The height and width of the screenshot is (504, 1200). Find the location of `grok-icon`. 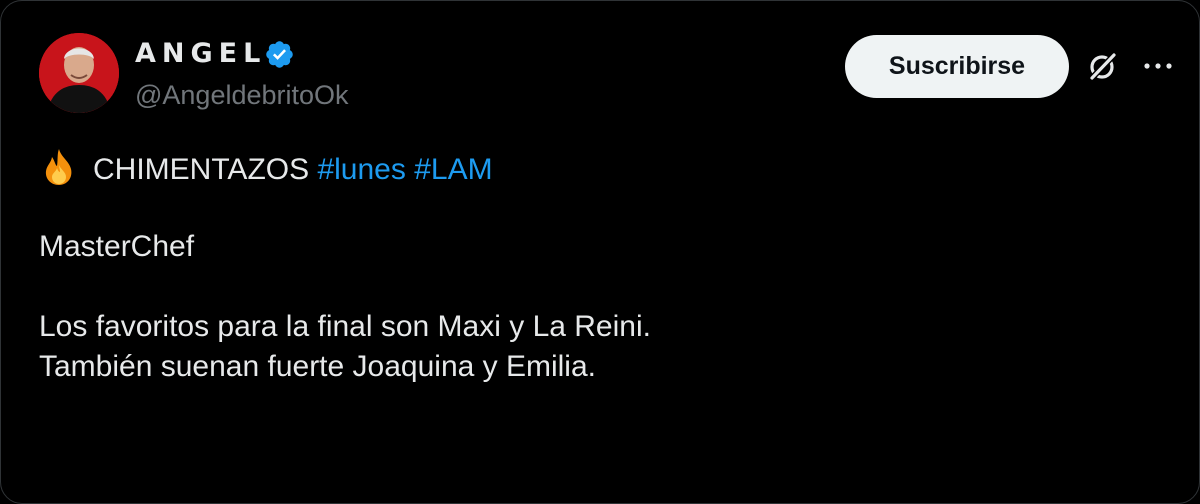

grok-icon is located at coordinates (1103, 66).